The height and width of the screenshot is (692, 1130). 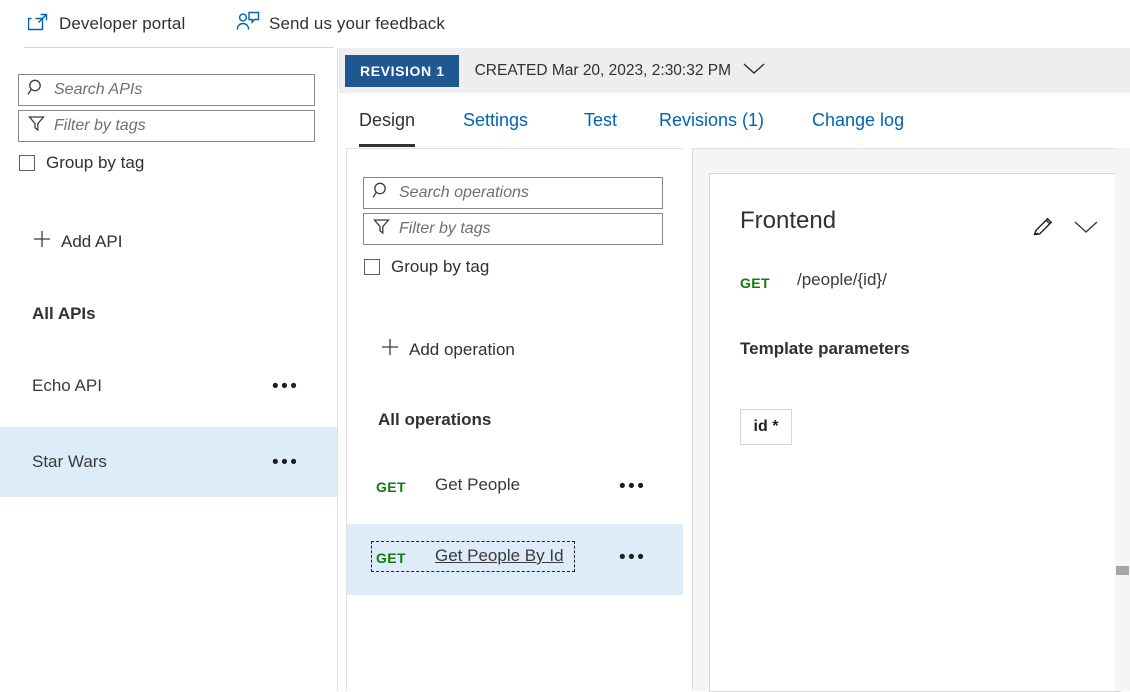 I want to click on add-operation-label: Add operation, so click(x=462, y=349).